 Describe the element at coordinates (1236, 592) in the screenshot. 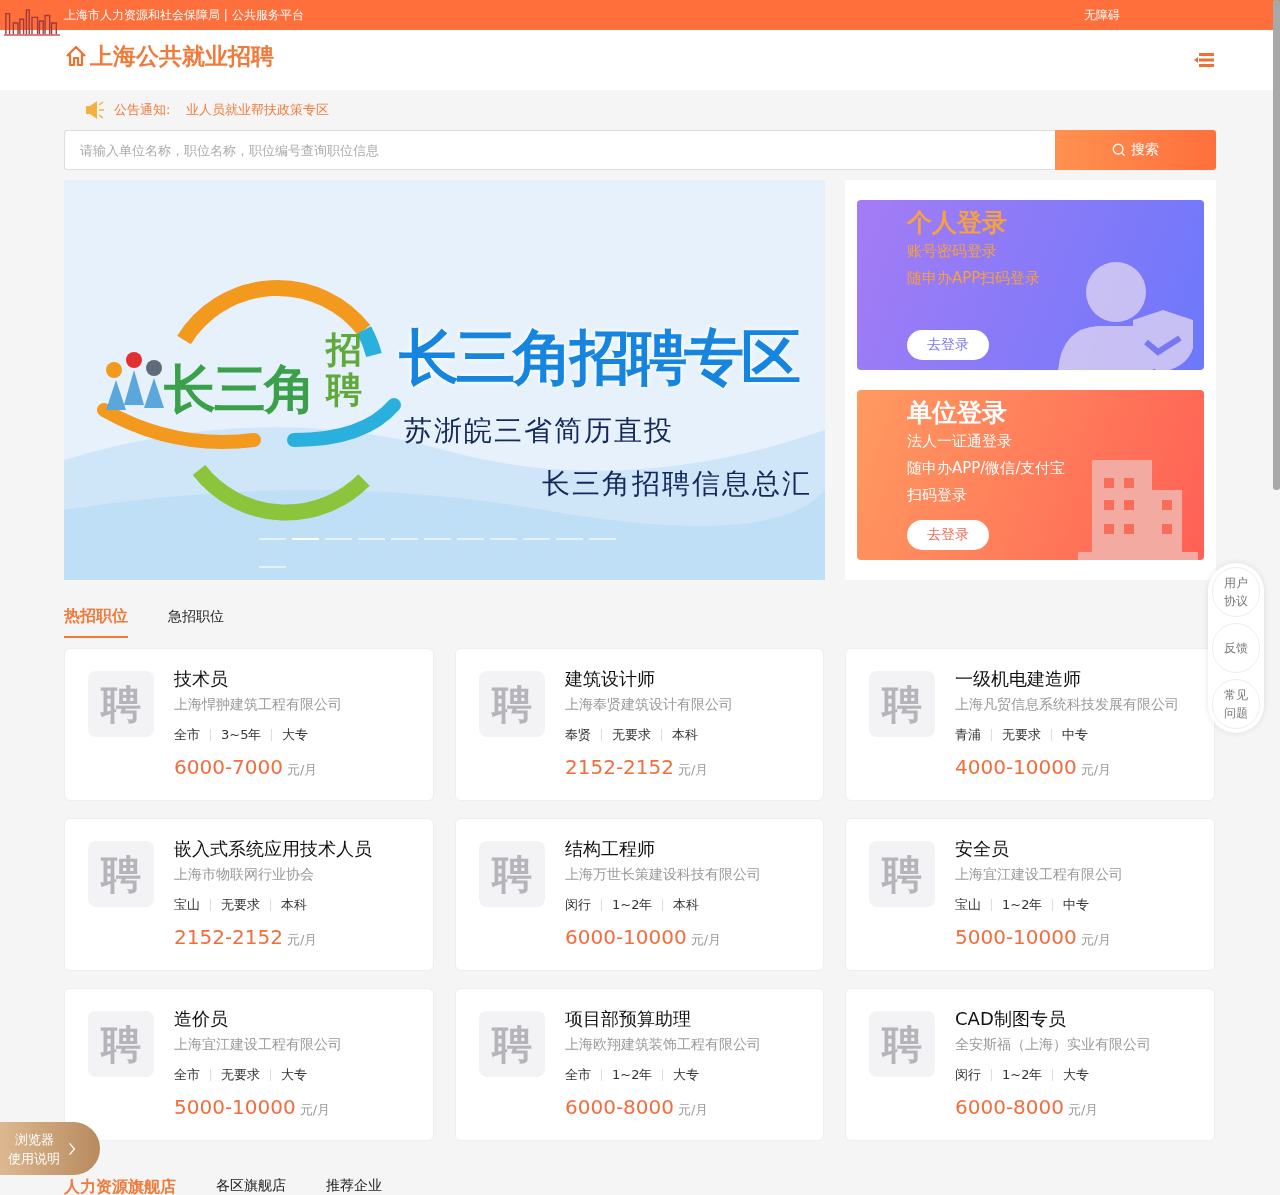

I see `side-button: 用户 协议` at that location.